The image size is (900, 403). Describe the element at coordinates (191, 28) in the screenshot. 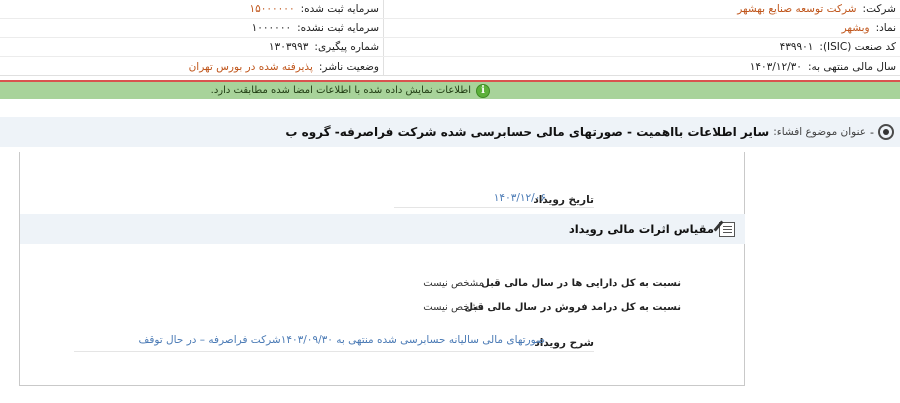

I see `unregistered-capital-cell: سرمایه ثبت نشده: ۱۰۰۰۰۰۰` at that location.